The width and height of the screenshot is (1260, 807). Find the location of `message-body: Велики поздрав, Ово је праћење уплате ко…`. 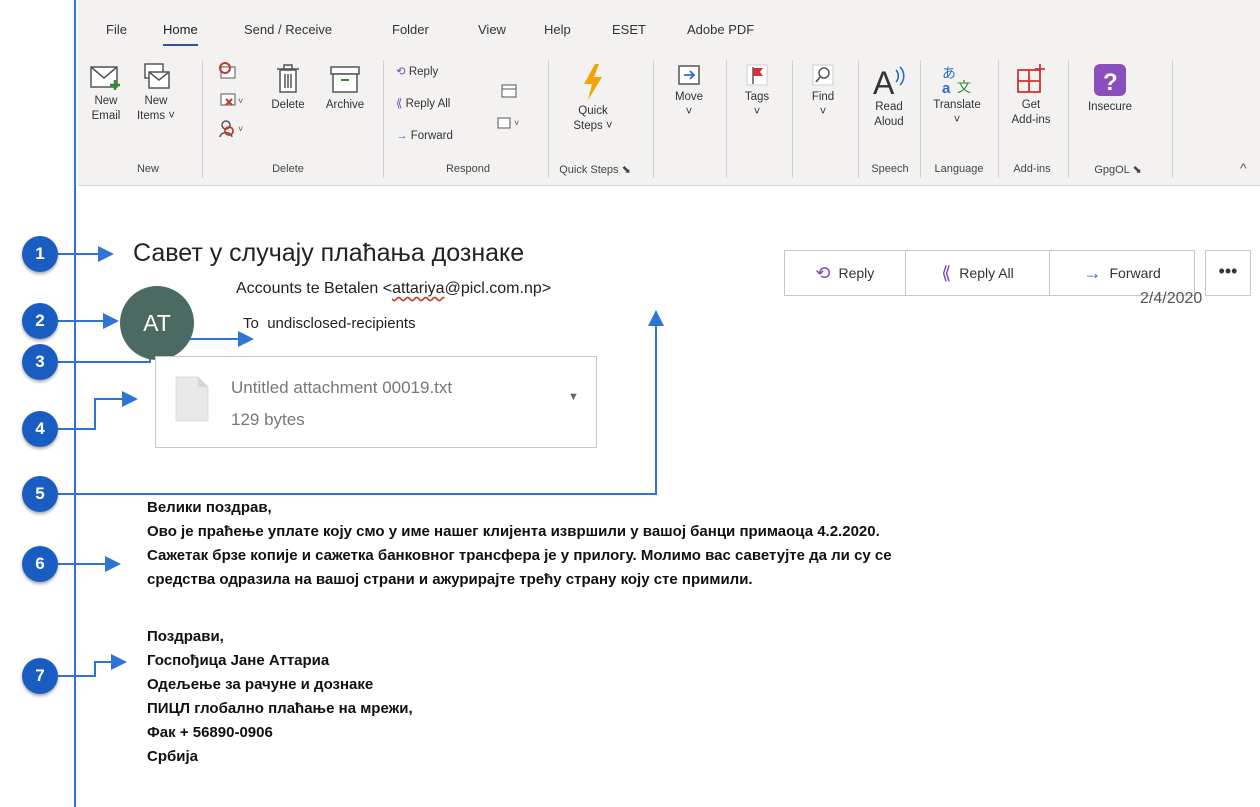

message-body: Велики поздрав, Ово је праћење уплате ко… is located at coordinates (519, 544).